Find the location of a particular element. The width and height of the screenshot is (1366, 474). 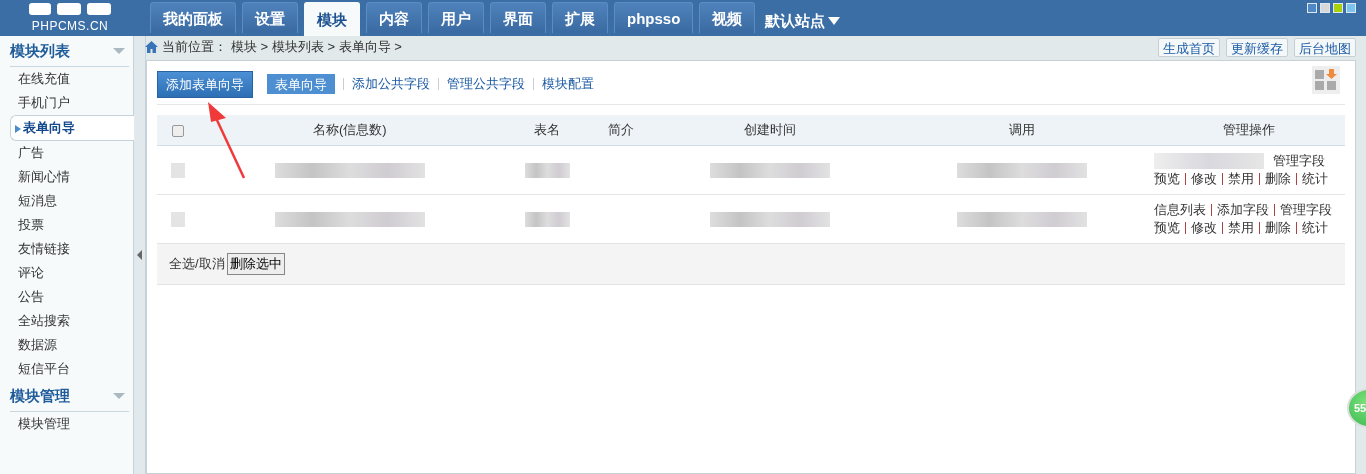

site-dropdown: 默认站点 is located at coordinates (803, 20).